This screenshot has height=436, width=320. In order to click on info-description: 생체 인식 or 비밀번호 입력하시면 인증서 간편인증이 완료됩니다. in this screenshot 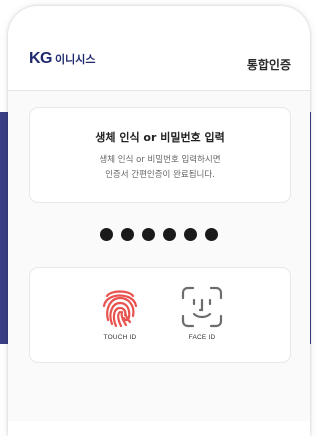, I will do `click(160, 168)`.